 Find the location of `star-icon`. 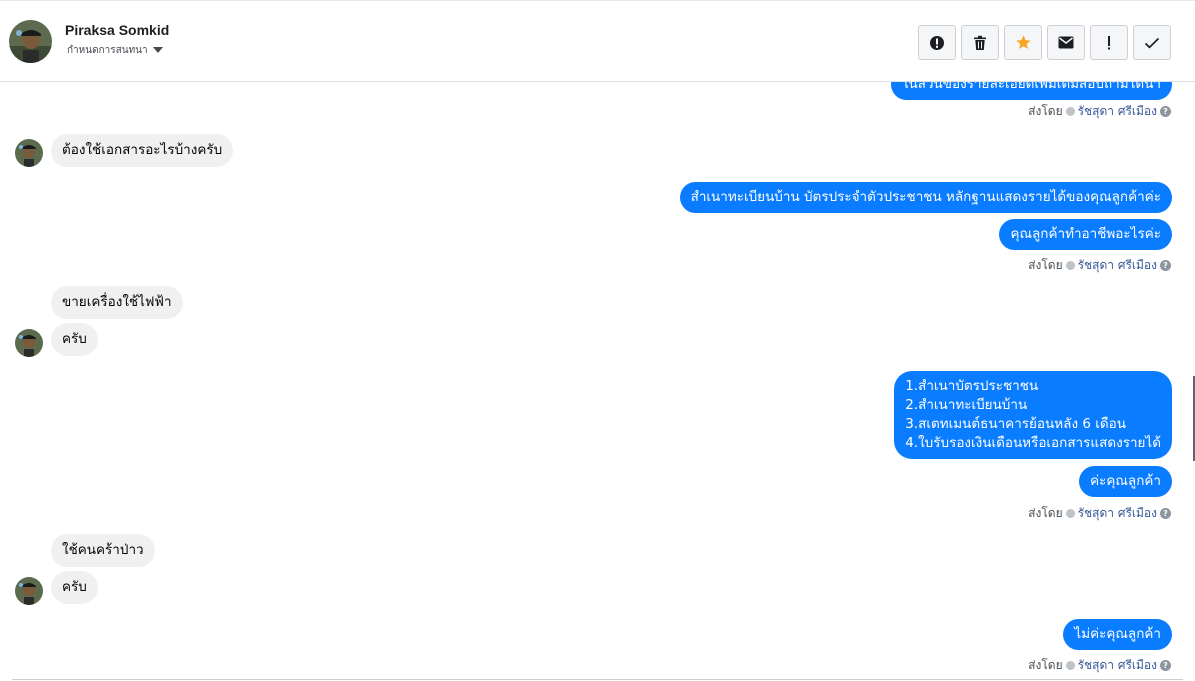

star-icon is located at coordinates (1023, 42).